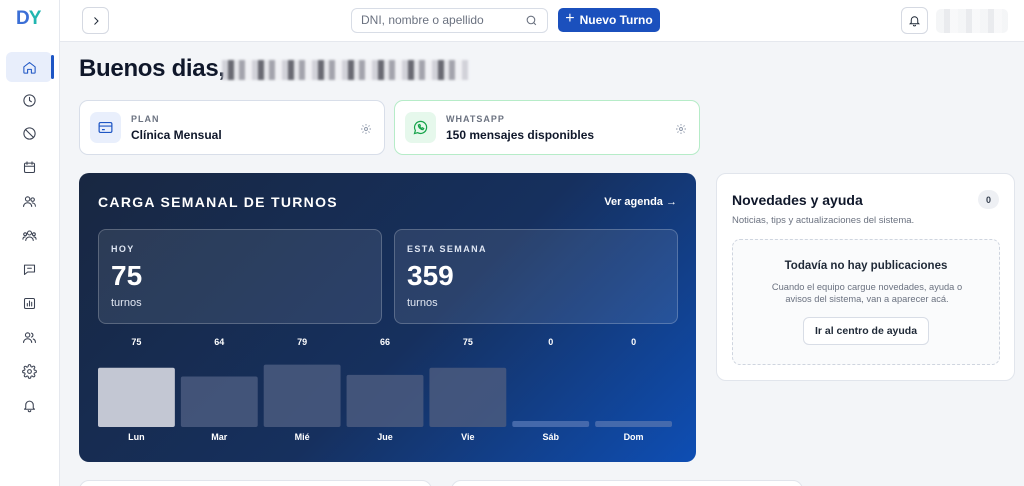 The image size is (1024, 486). I want to click on search-box, so click(449, 20).